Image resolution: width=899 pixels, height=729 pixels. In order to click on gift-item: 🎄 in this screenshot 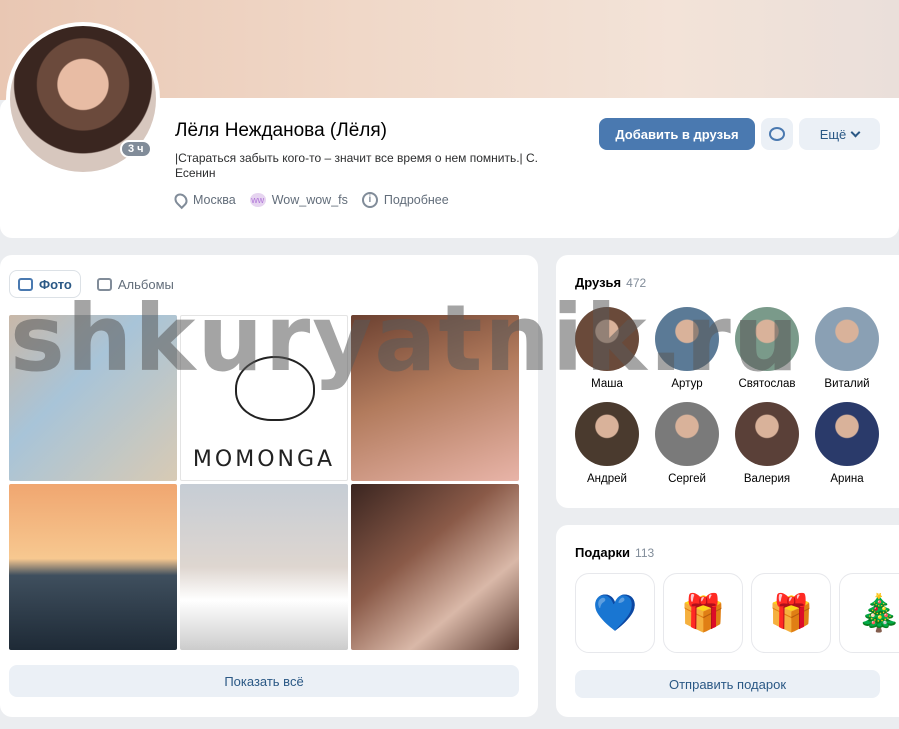, I will do `click(869, 613)`.